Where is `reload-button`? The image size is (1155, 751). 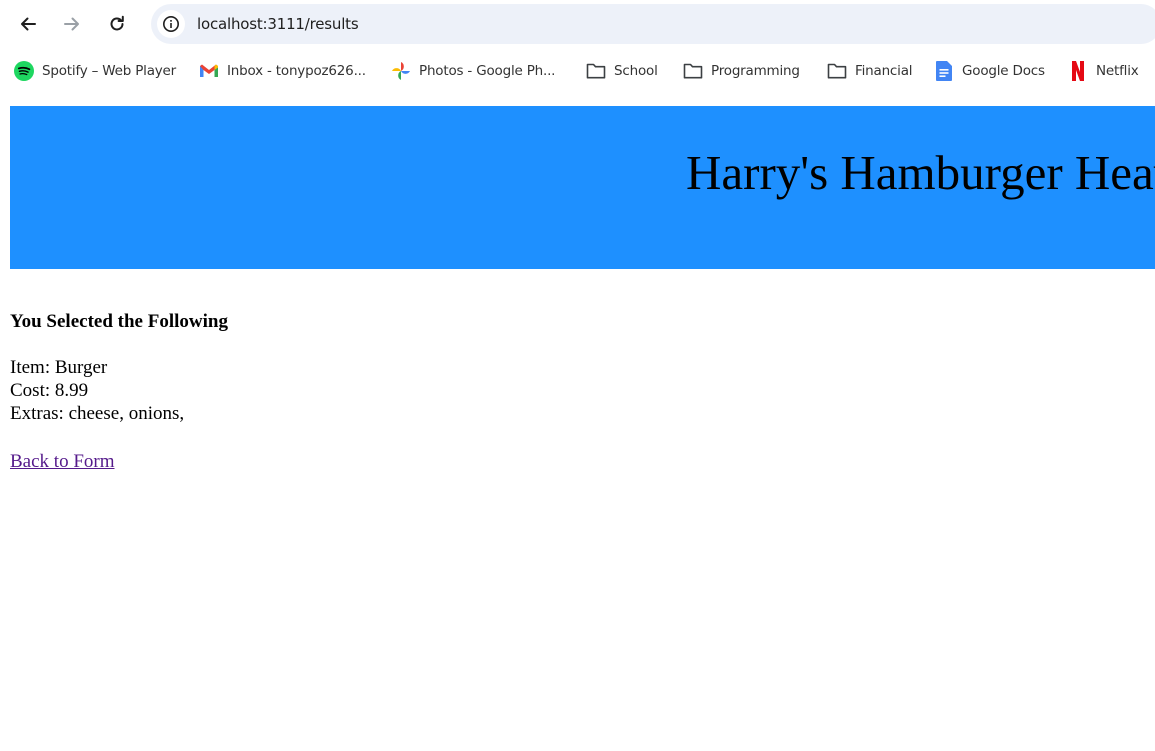
reload-button is located at coordinates (117, 24).